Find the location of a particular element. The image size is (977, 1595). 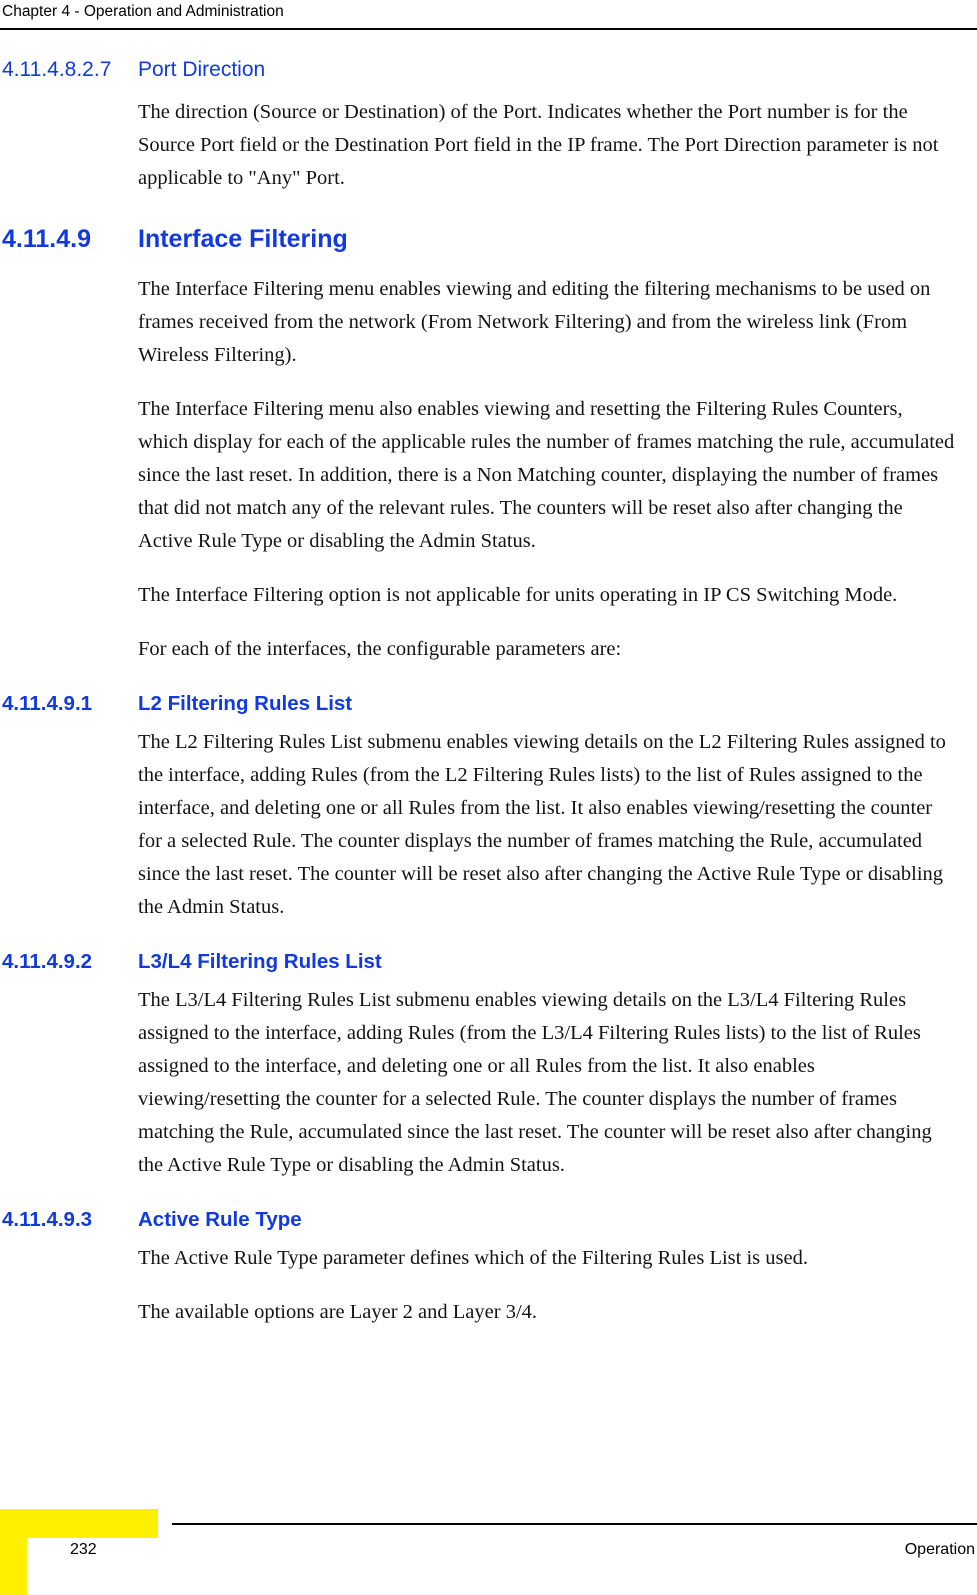

section-number: 4.11.4.9.2 is located at coordinates (47, 961).